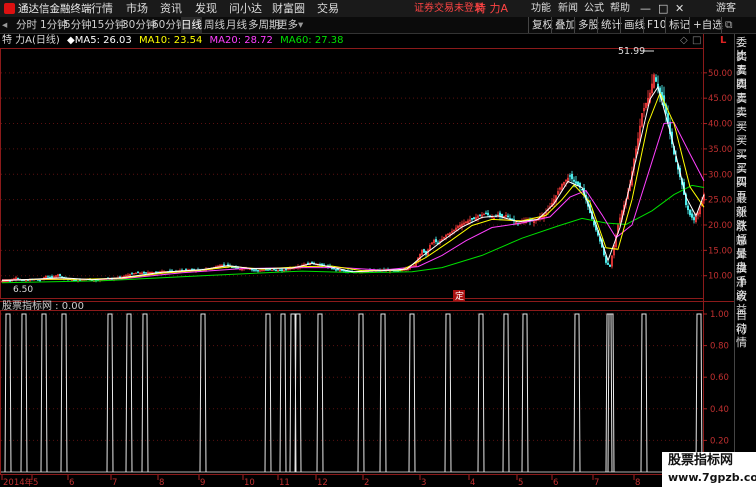  Describe the element at coordinates (206, 8) in the screenshot. I see `menu-discover: 发现` at that location.